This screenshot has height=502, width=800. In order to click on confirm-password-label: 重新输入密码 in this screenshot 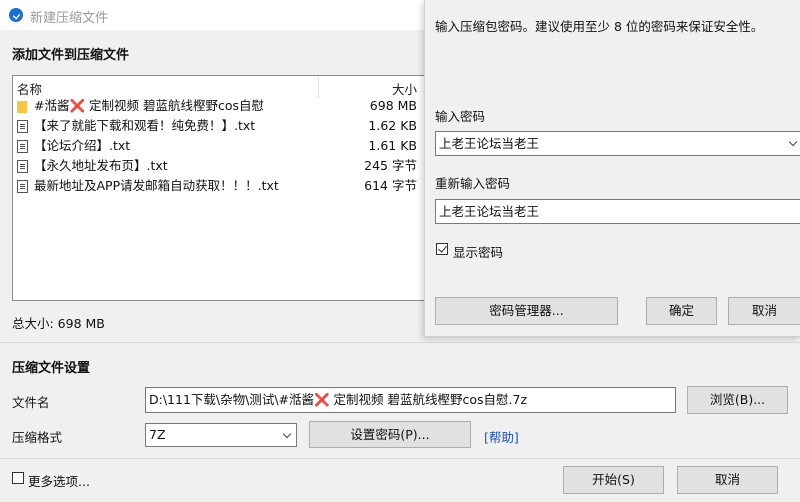, I will do `click(473, 183)`.